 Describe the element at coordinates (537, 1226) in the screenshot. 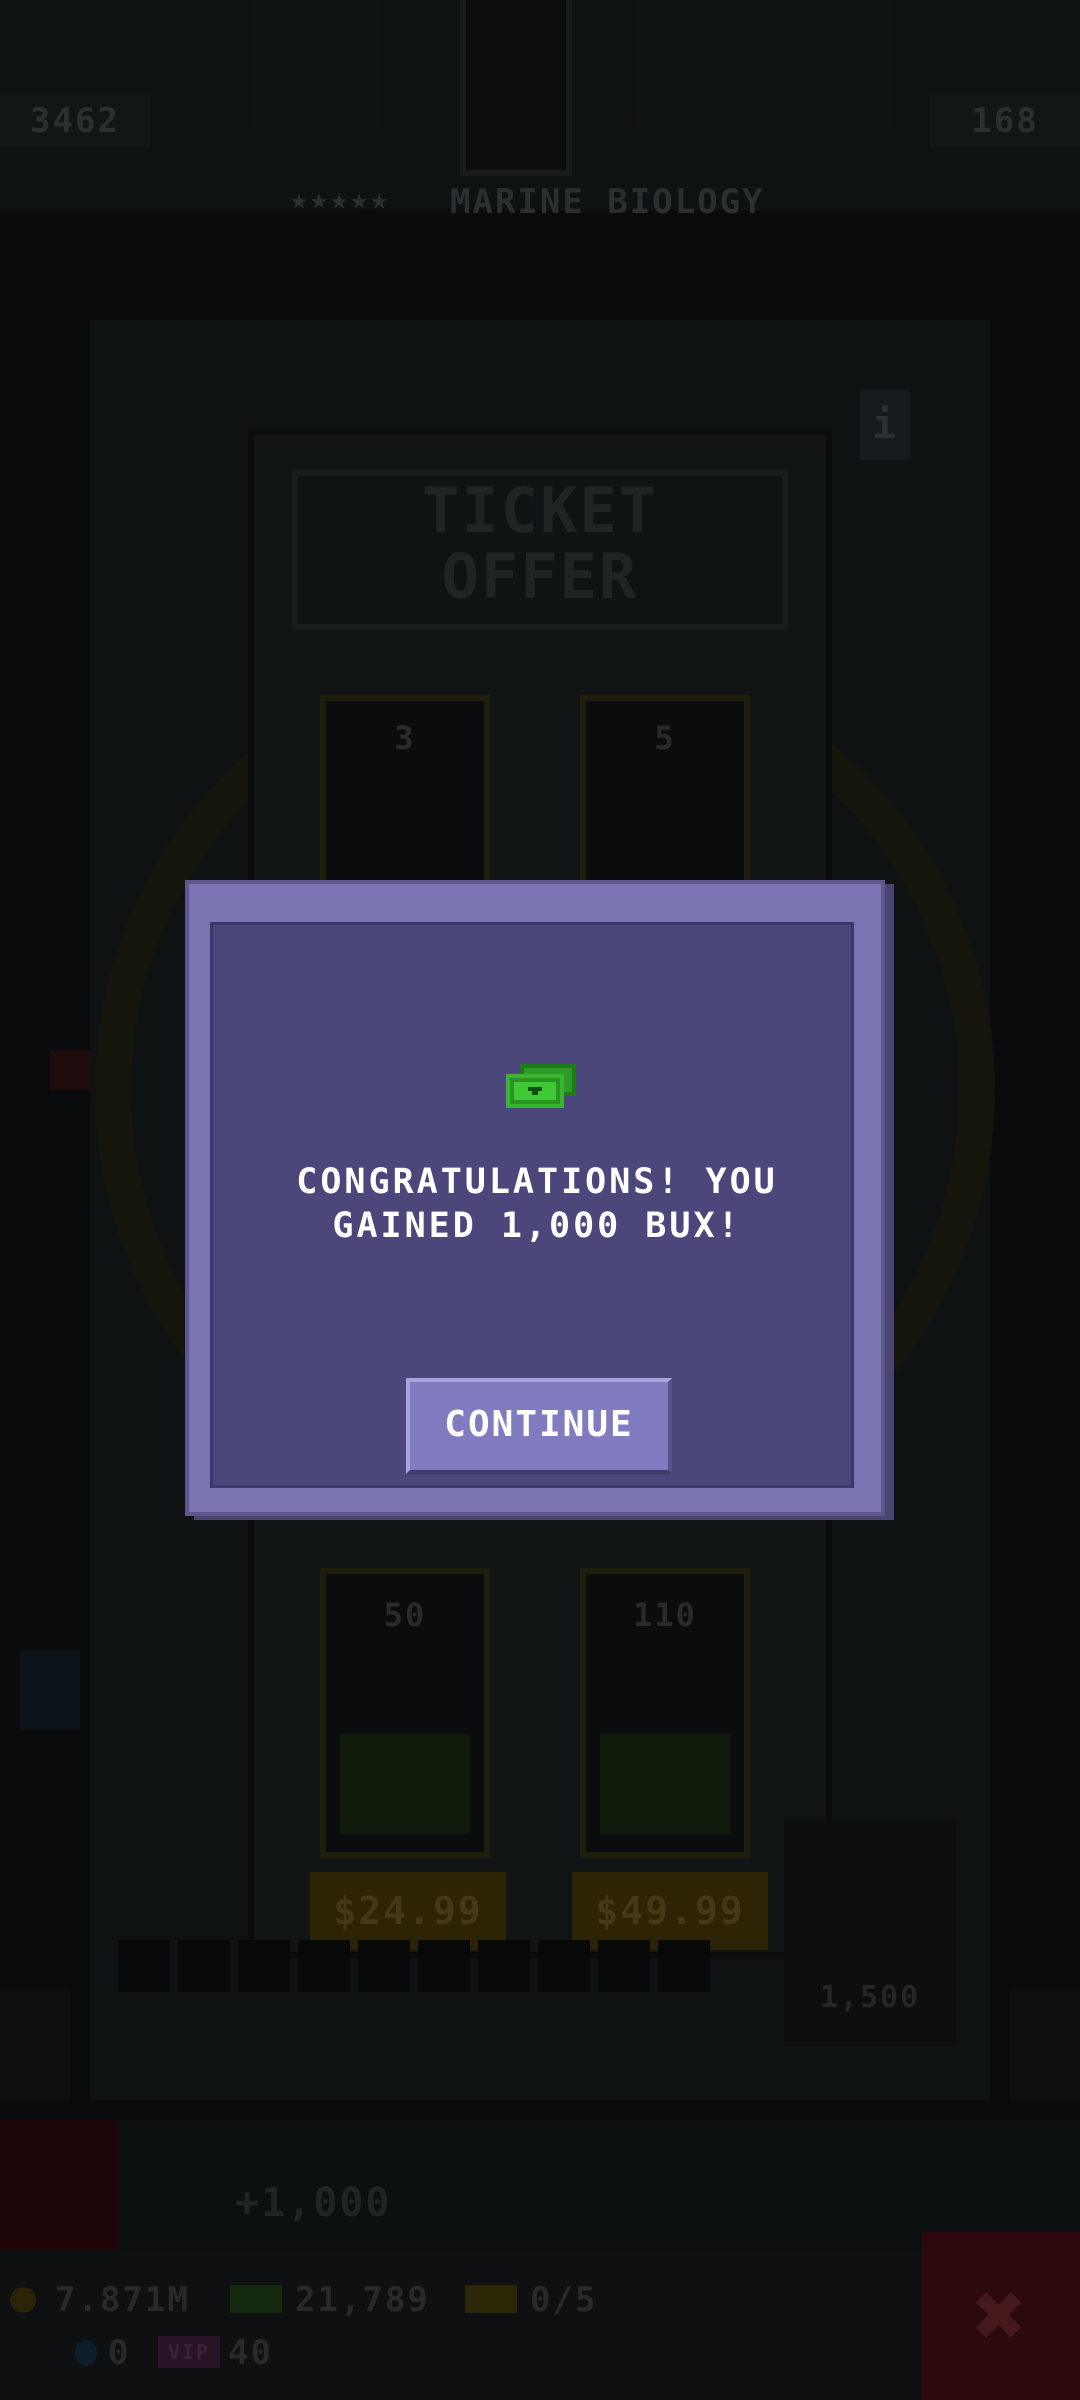

I see `reward-message-line-2: GAINED 1,000 BUX!` at that location.